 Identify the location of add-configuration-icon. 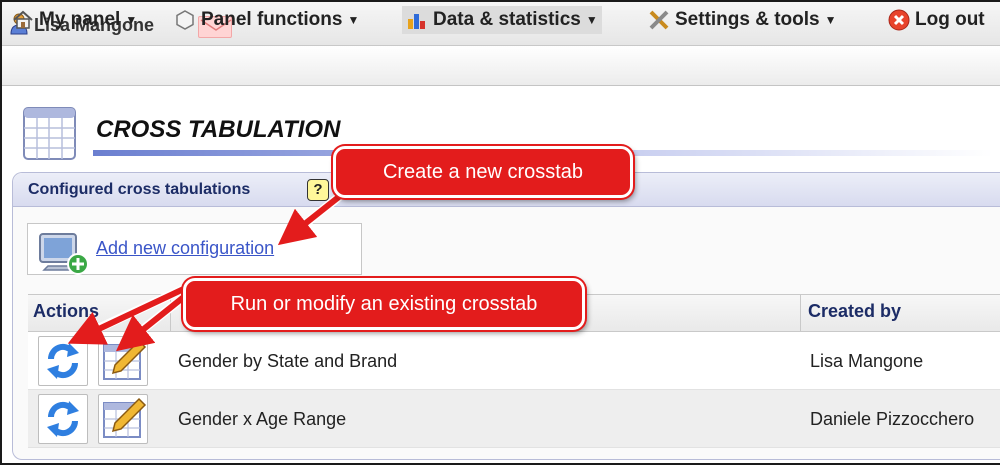
(64, 253).